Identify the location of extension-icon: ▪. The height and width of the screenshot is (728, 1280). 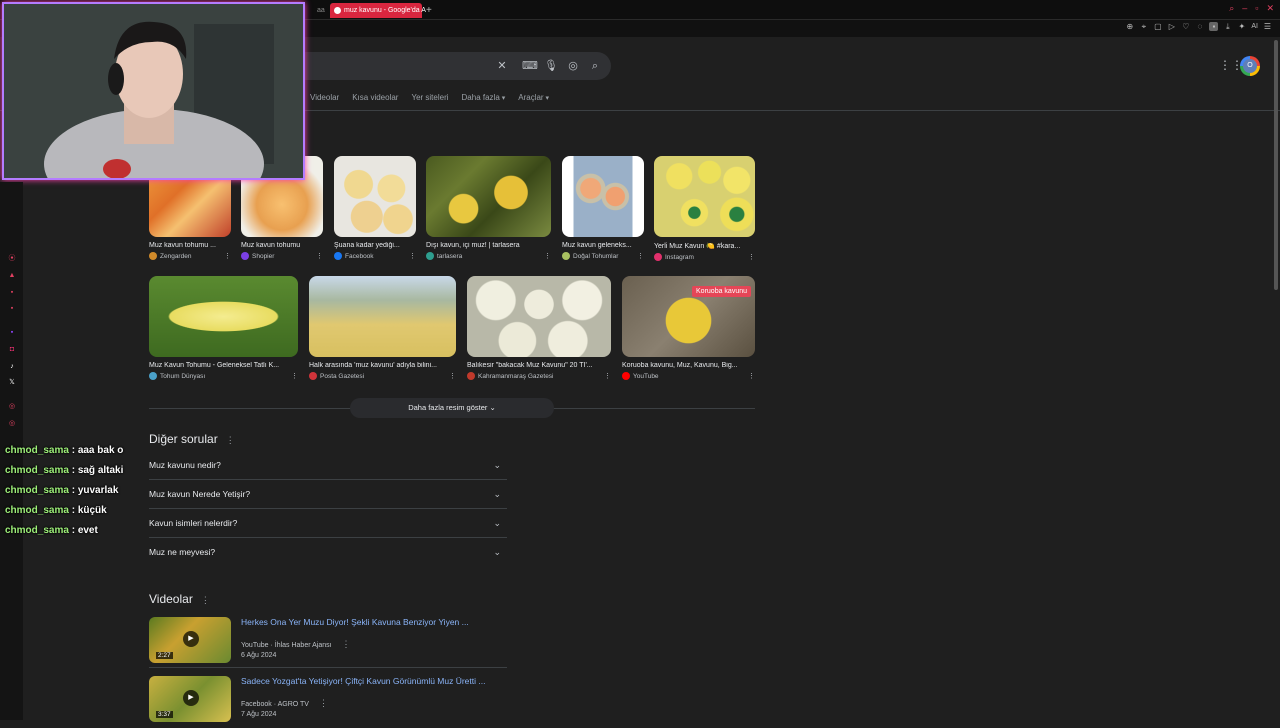
(1214, 26).